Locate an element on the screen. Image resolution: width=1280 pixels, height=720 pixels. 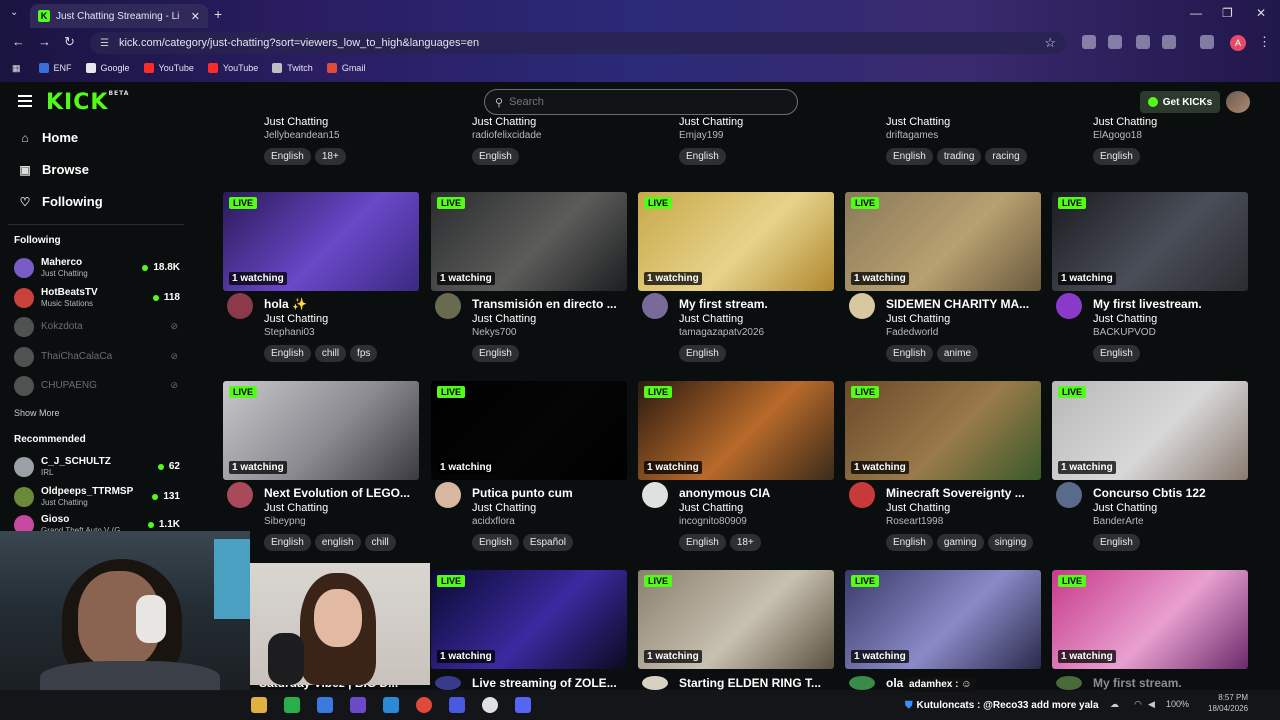
office-icon is located at coordinates (325, 705).